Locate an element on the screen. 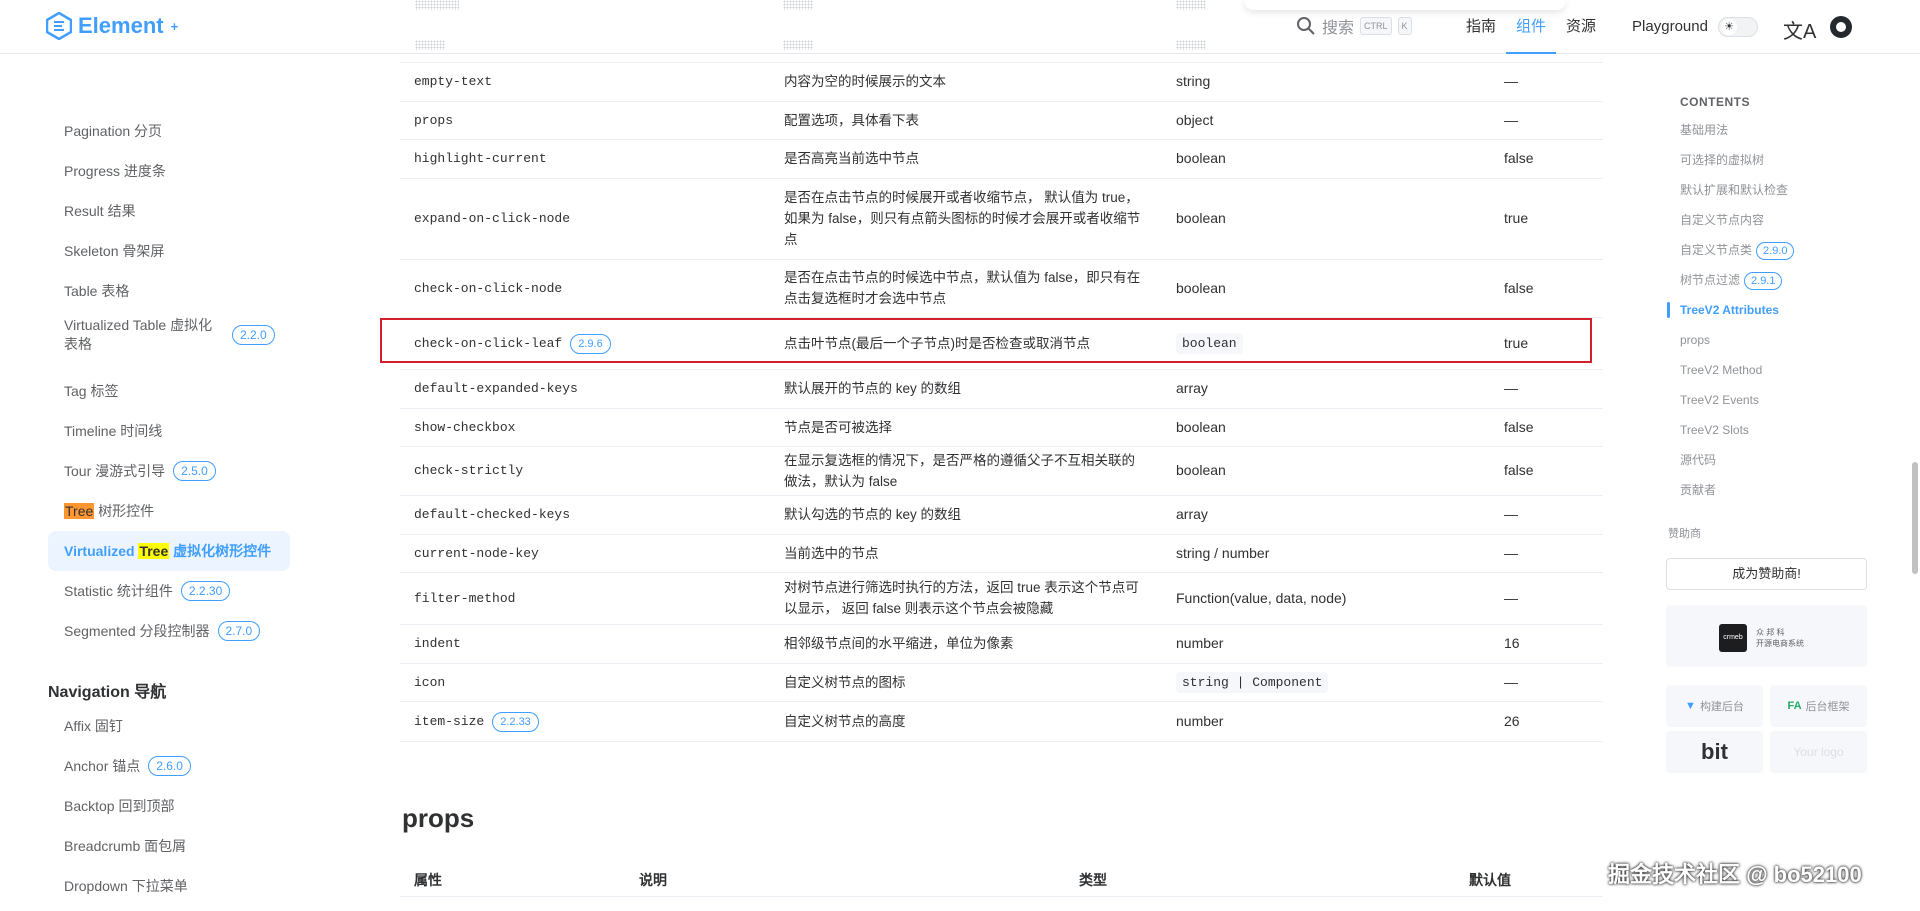  toc-item-label: 树节点过滤 is located at coordinates (1710, 280).